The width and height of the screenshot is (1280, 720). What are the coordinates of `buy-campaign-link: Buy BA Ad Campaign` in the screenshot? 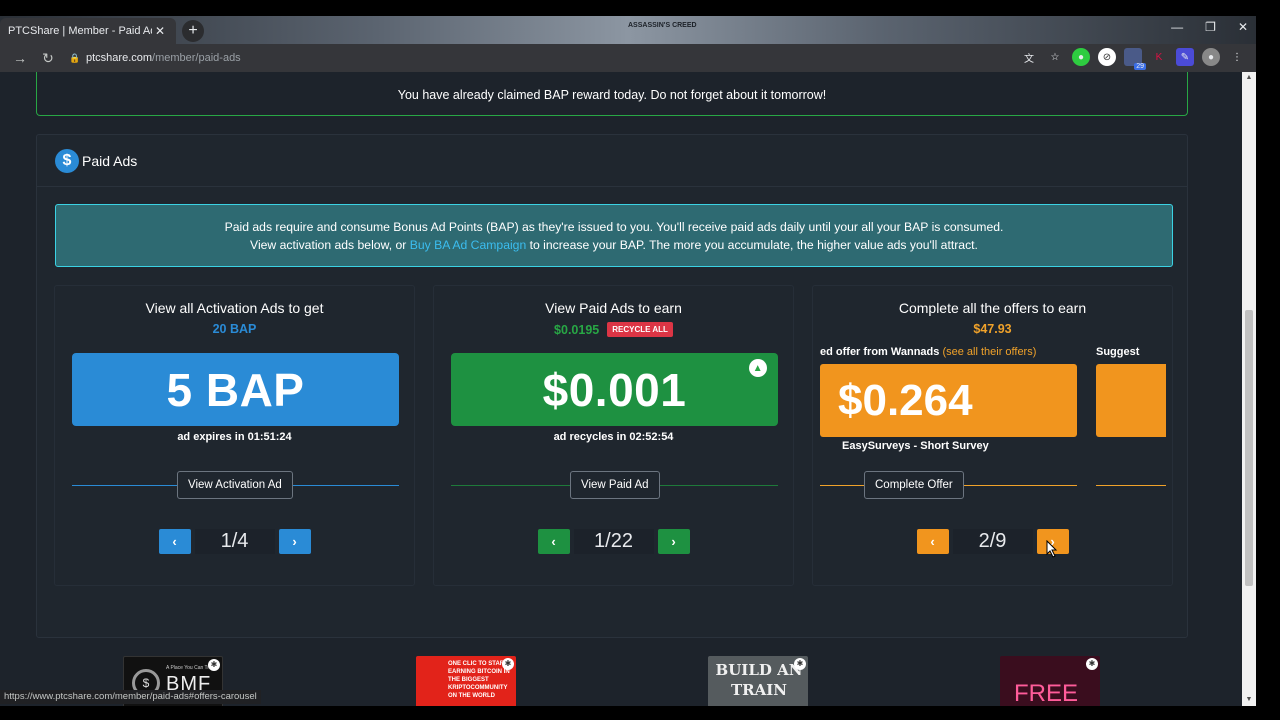 It's located at (468, 245).